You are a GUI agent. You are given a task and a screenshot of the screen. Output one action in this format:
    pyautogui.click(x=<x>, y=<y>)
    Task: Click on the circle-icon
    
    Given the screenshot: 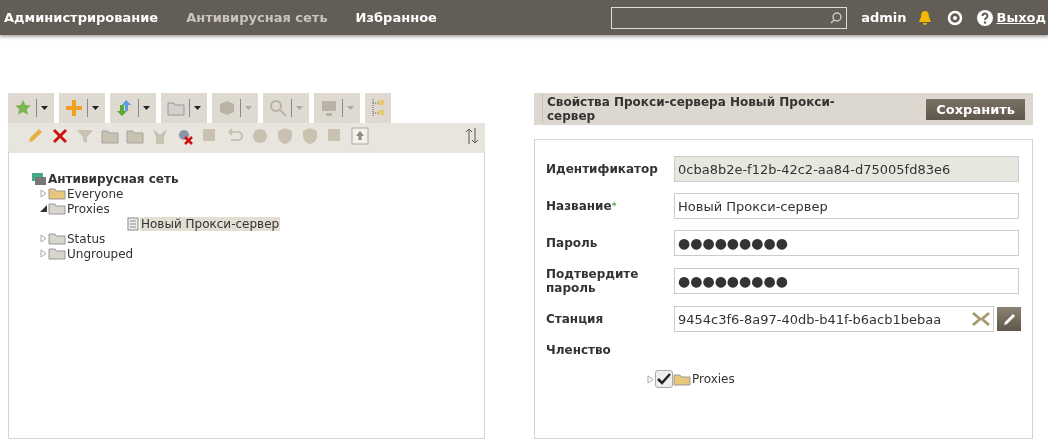 What is the action you would take?
    pyautogui.click(x=260, y=136)
    